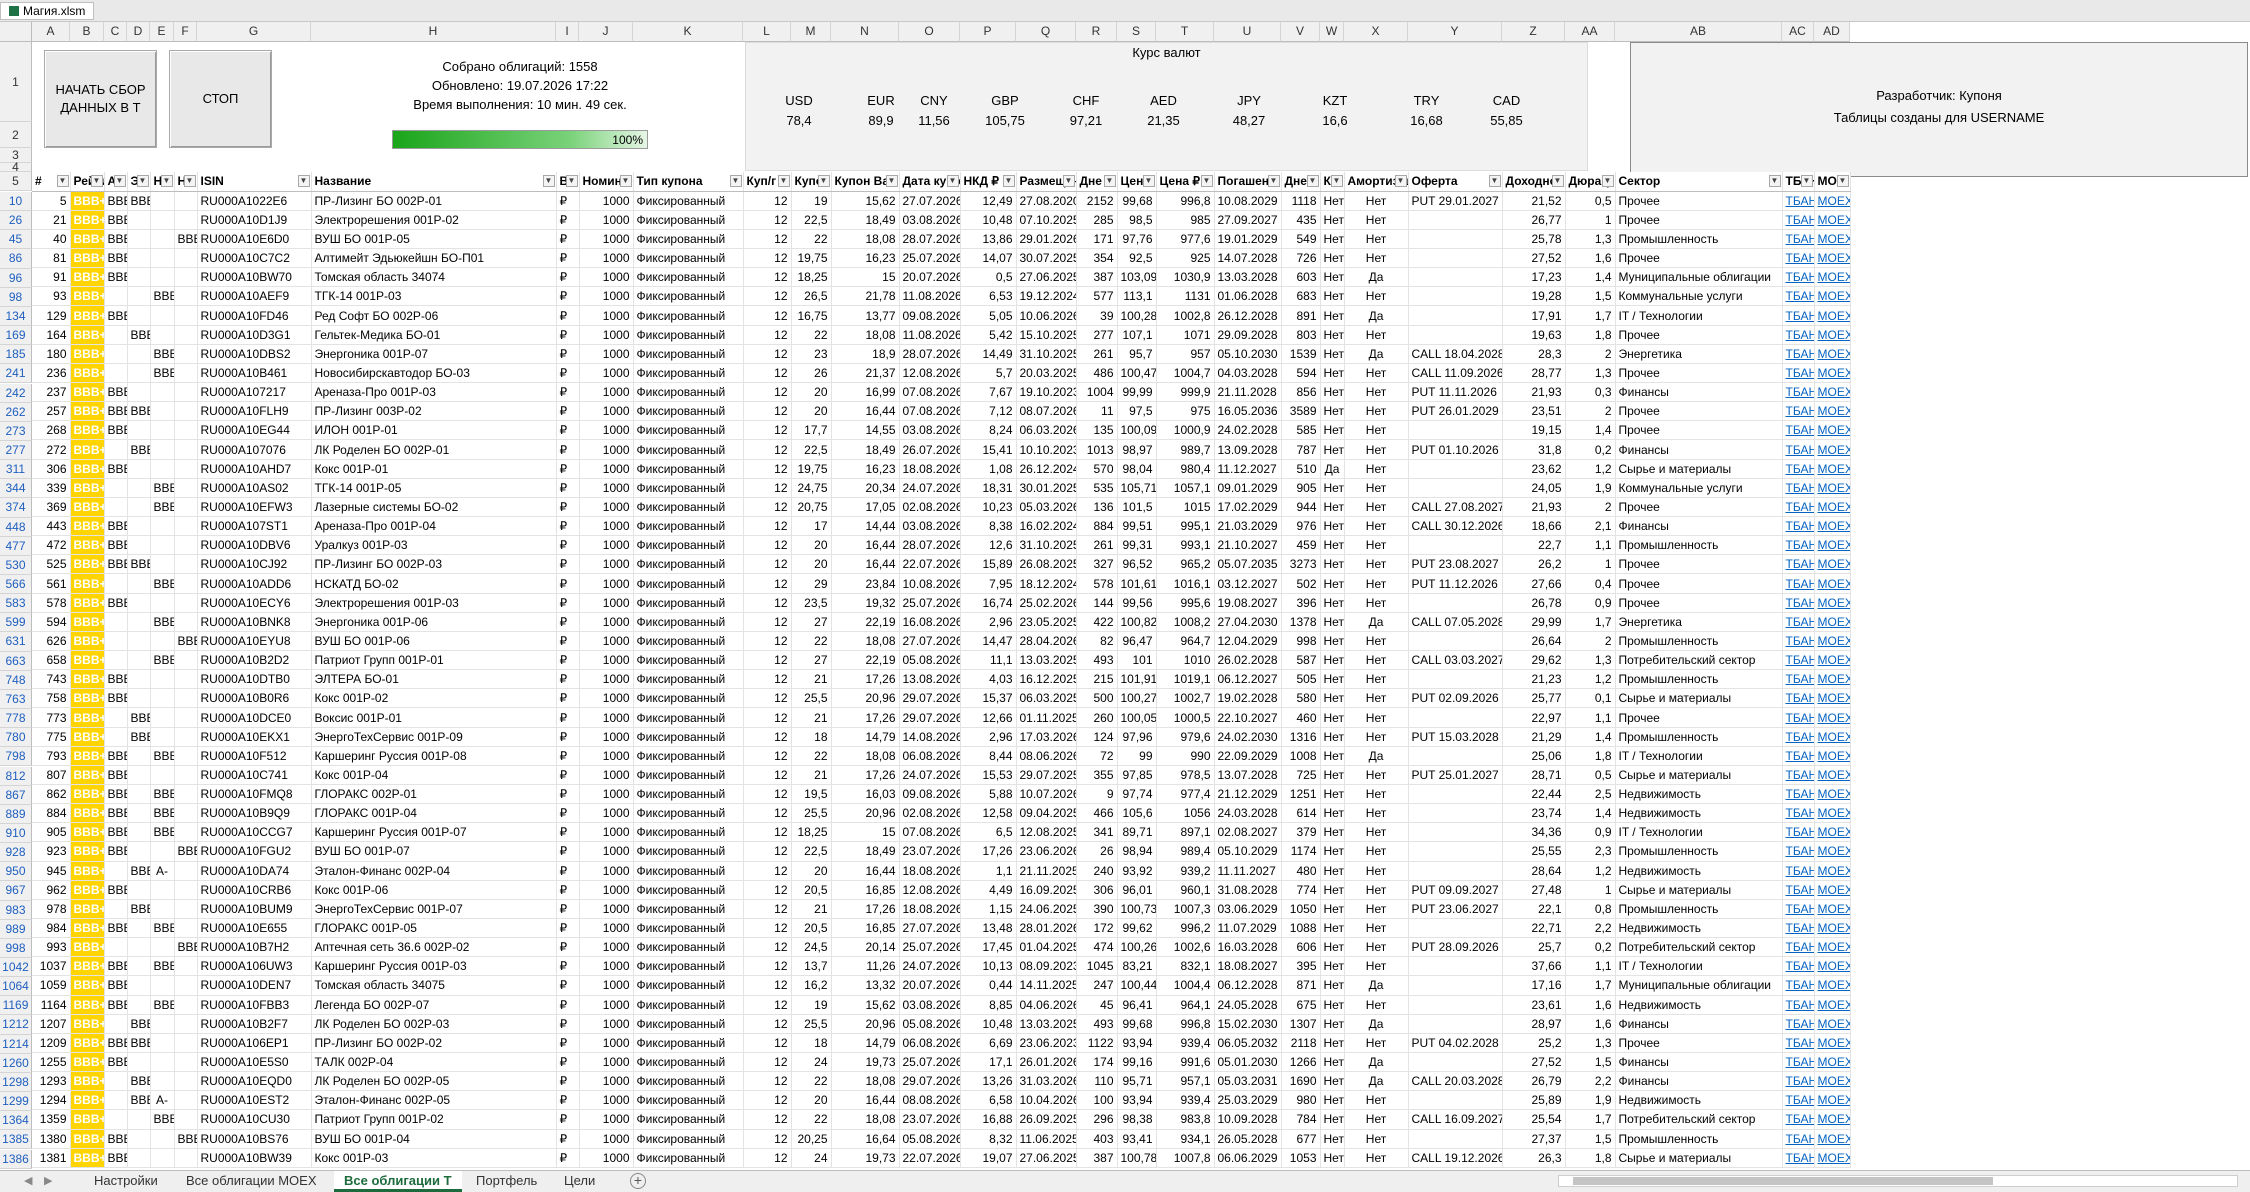 This screenshot has width=2250, height=1192. Describe the element at coordinates (811, 201) in the screenshot. I see `table-cell: 19` at that location.